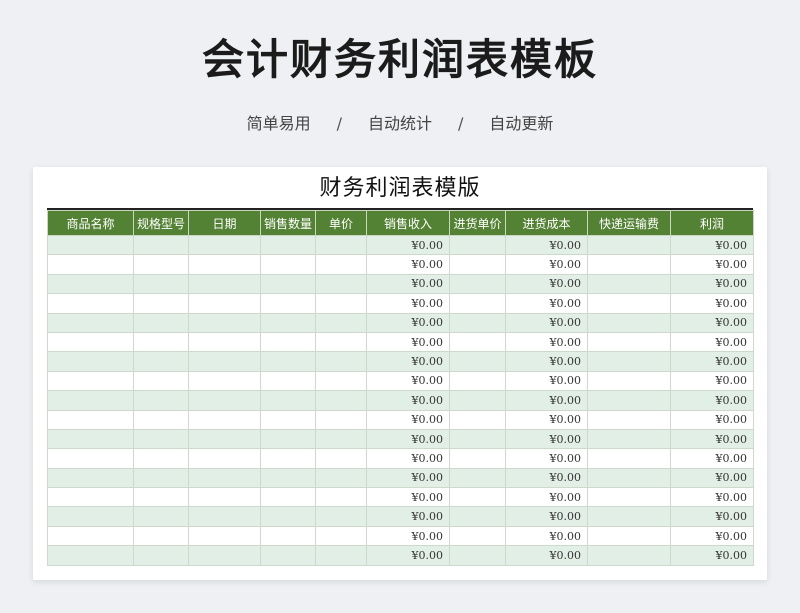 This screenshot has width=800, height=613. I want to click on column-header-spec-model: 规格型号, so click(161, 223).